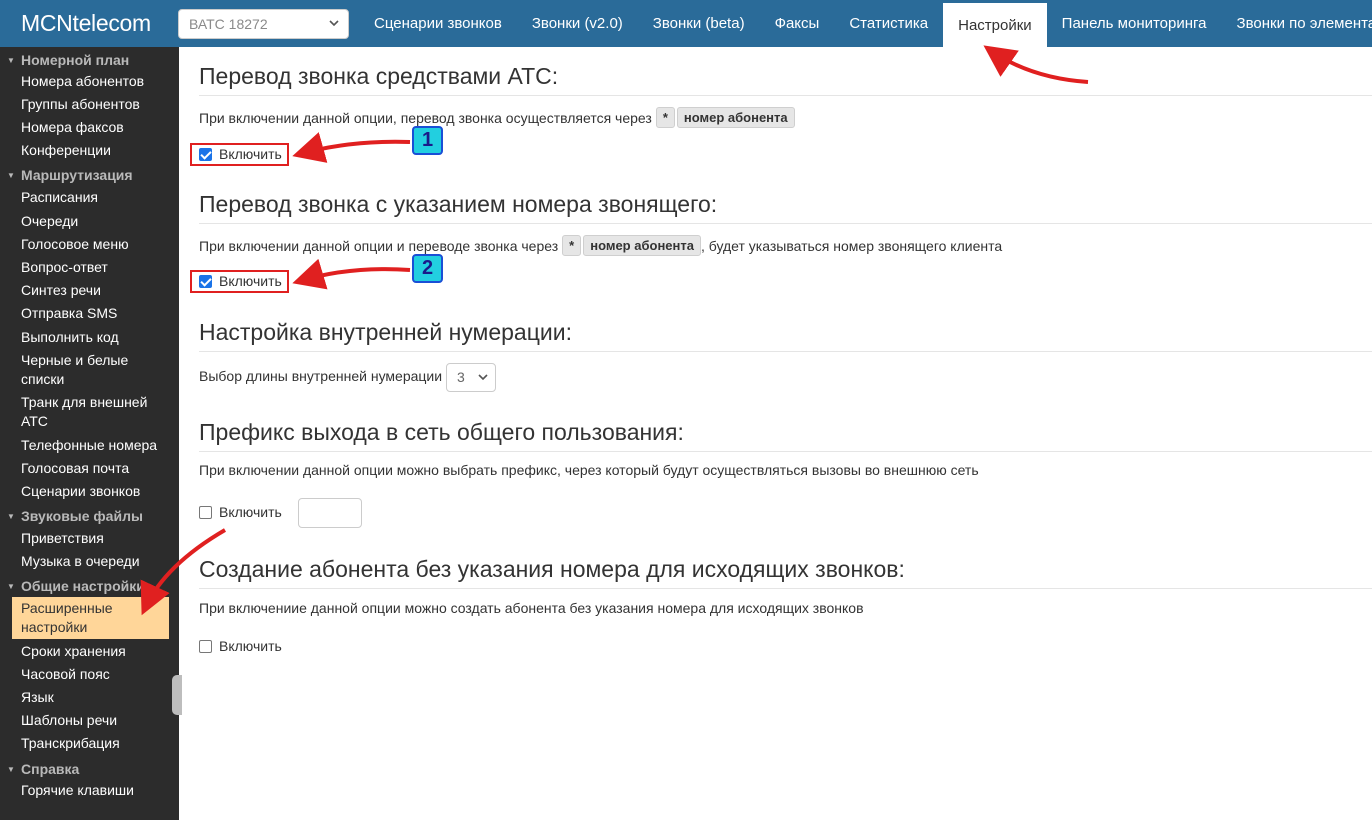 The image size is (1372, 820). Describe the element at coordinates (96, 445) in the screenshot. I see `sidebar-item-phone-numbers: Телефонные номера` at that location.